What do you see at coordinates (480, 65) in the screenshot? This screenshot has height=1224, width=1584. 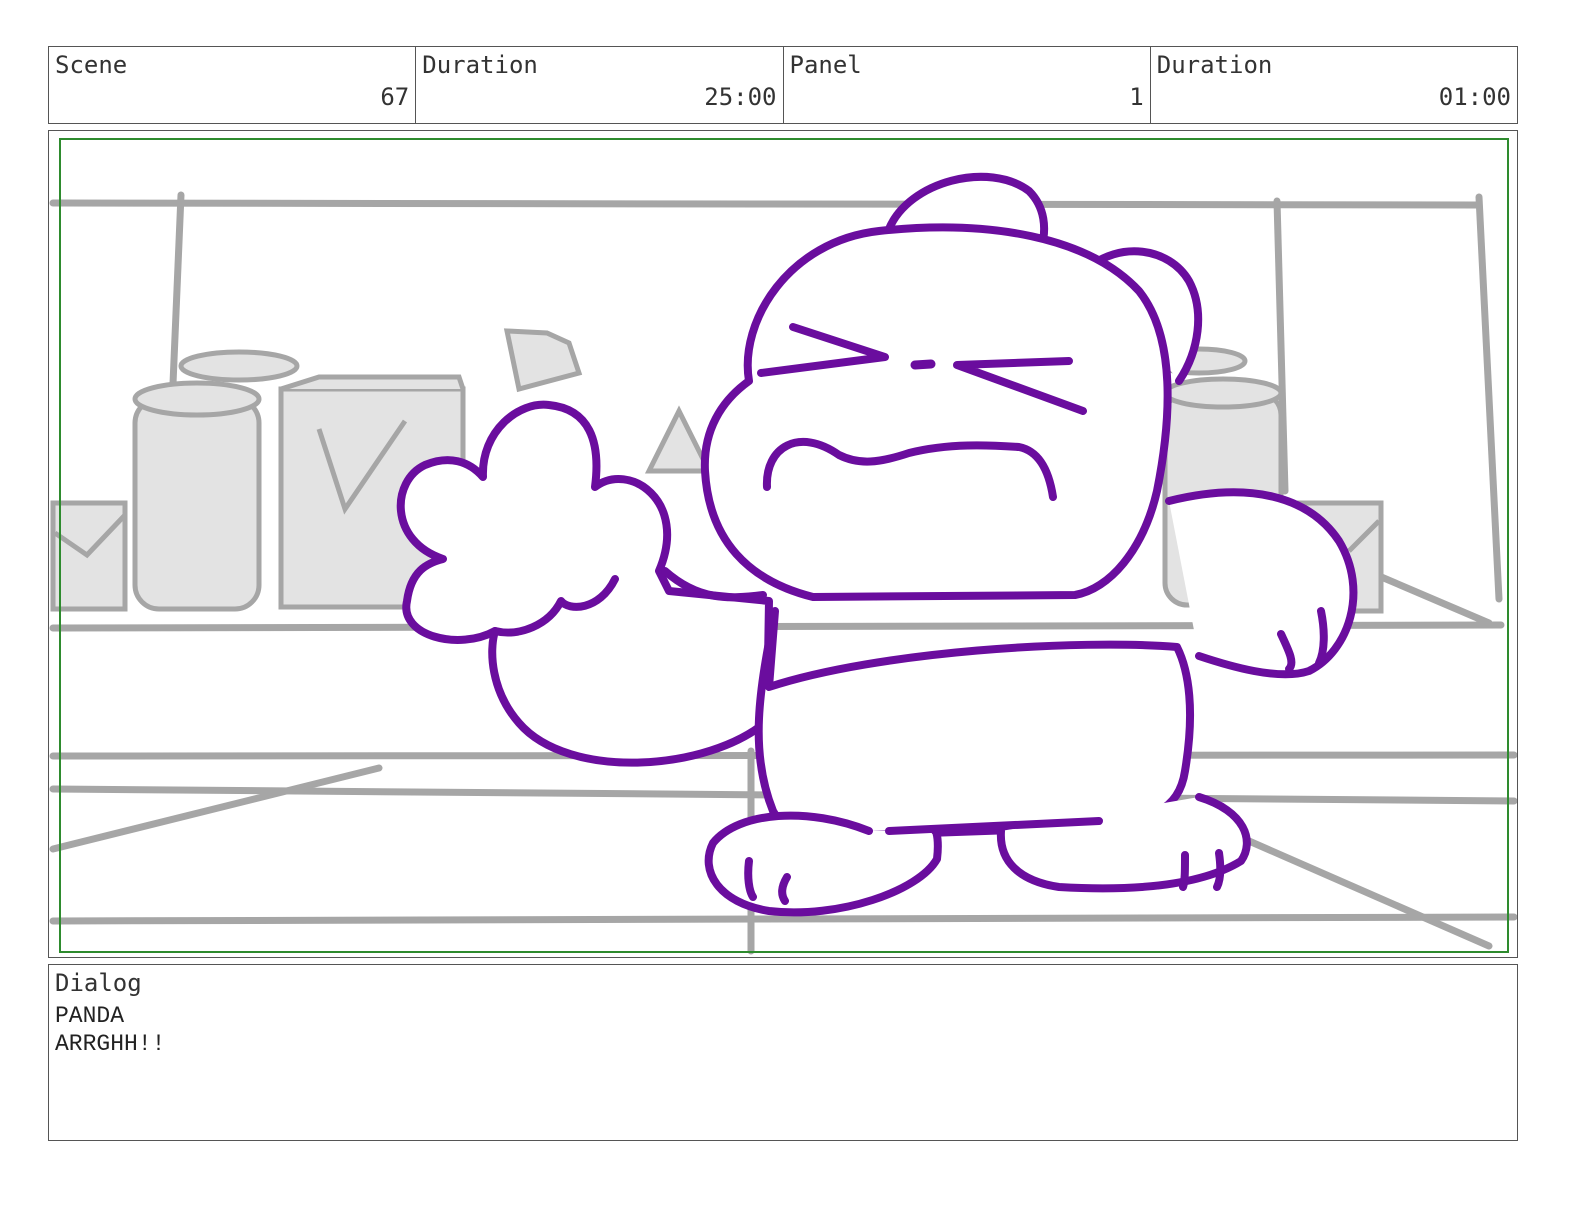 I see `scene-duration-label: Duration` at bounding box center [480, 65].